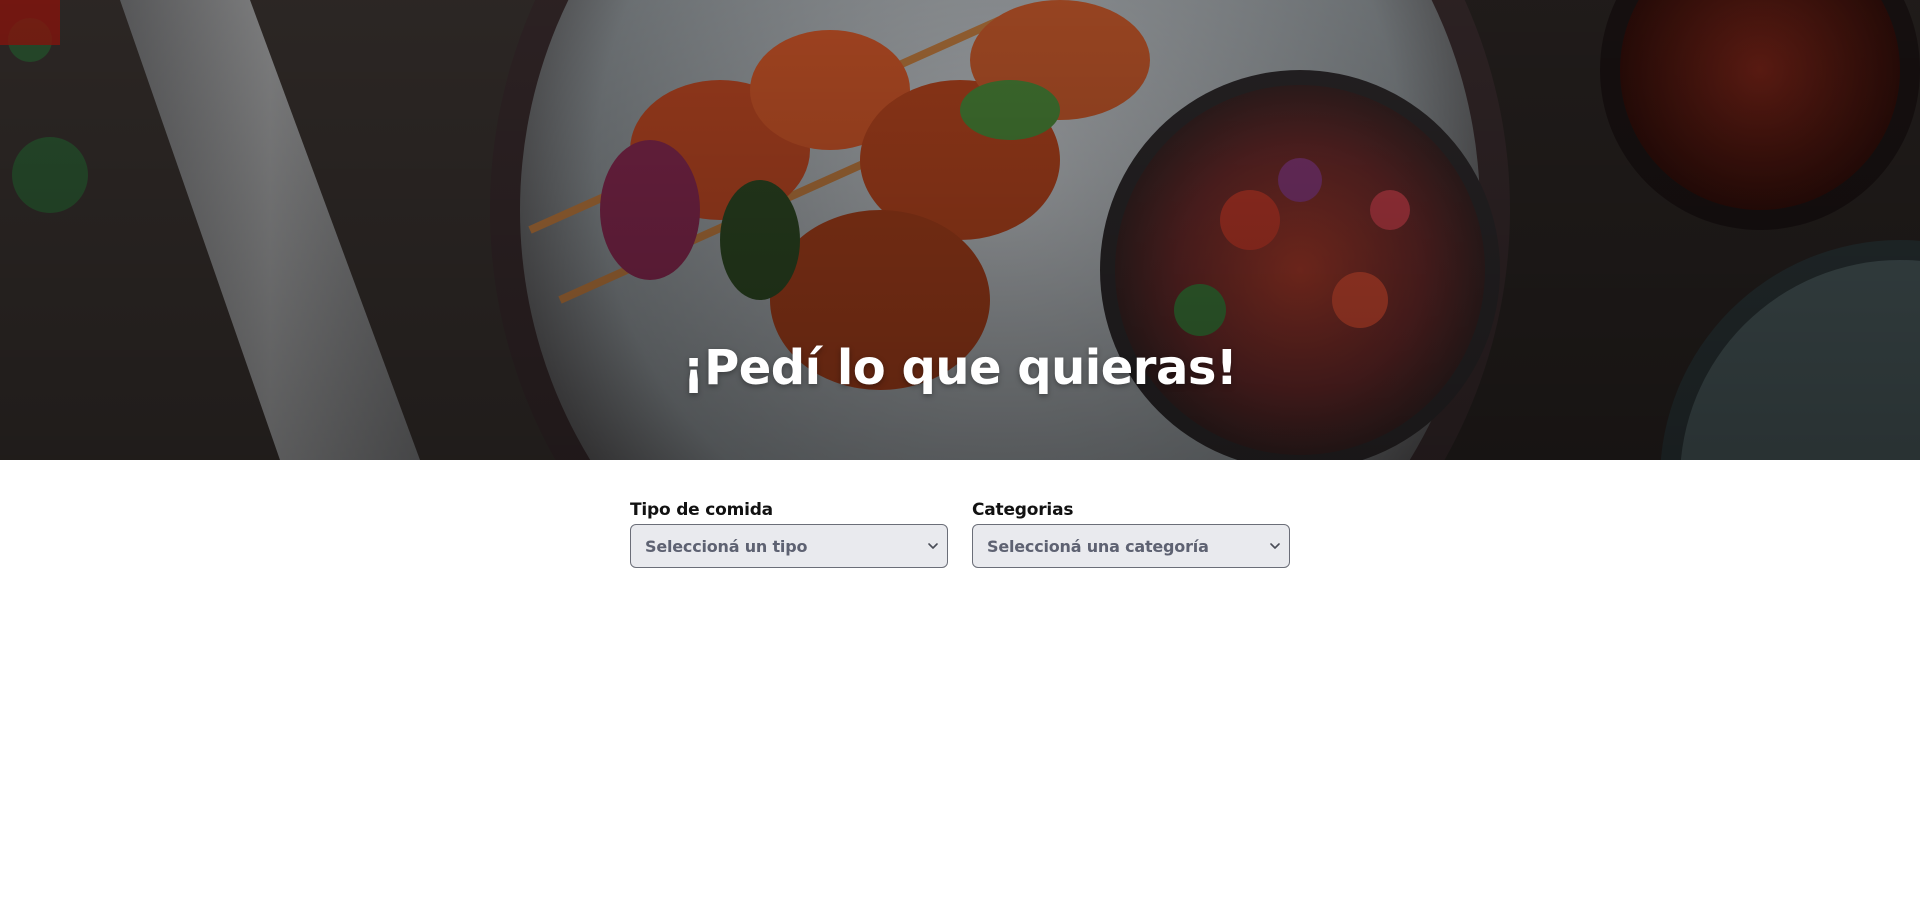 This screenshot has height=919, width=1920. I want to click on categories-select: Seleccioná una categoría, so click(1131, 546).